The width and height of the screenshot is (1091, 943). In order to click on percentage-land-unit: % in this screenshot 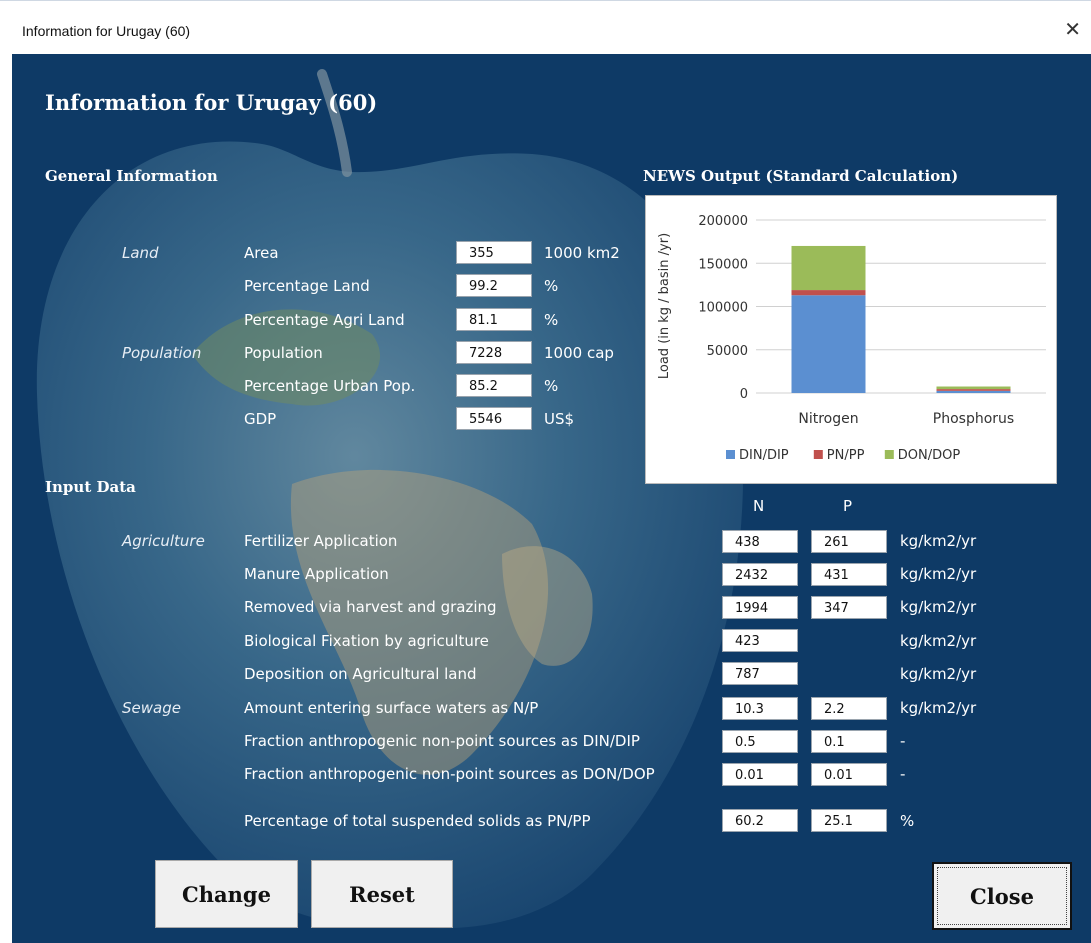, I will do `click(551, 286)`.